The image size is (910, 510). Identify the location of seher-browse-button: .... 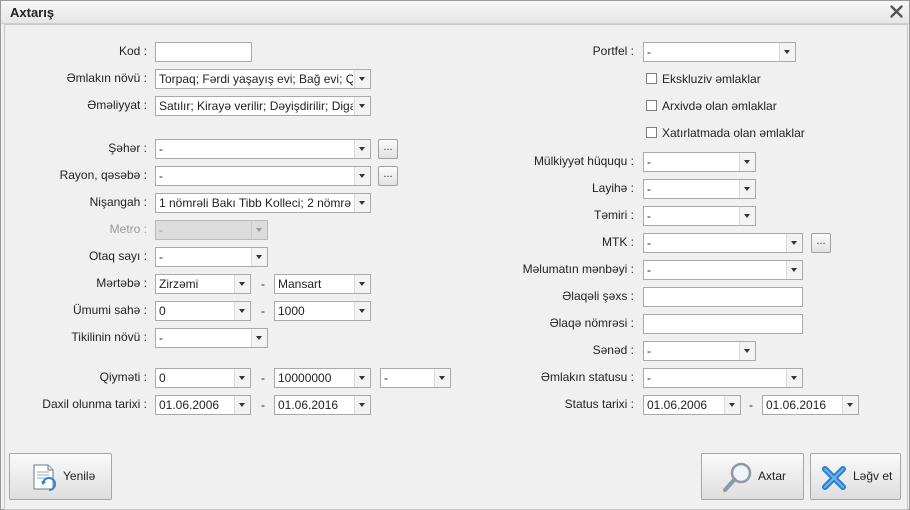
(388, 149).